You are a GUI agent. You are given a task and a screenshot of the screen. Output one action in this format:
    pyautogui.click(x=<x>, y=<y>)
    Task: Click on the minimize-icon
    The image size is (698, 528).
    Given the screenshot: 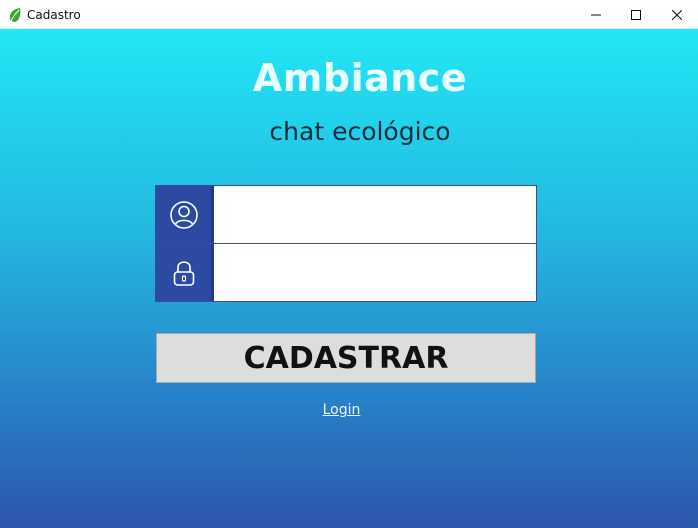 What is the action you would take?
    pyautogui.click(x=596, y=14)
    